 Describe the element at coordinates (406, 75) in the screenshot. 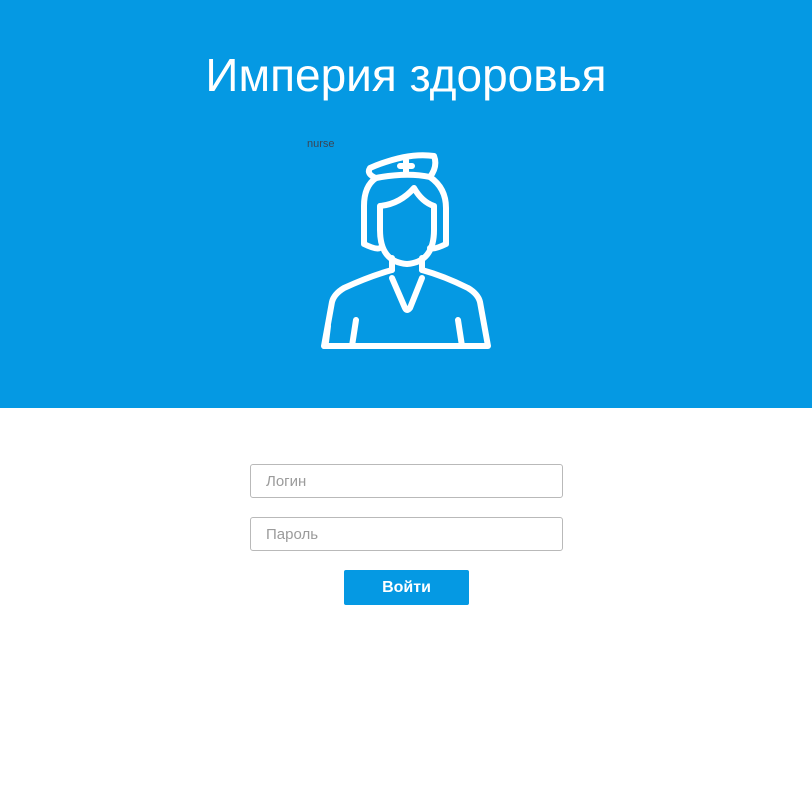

I see `page-title: Империя здоровья` at that location.